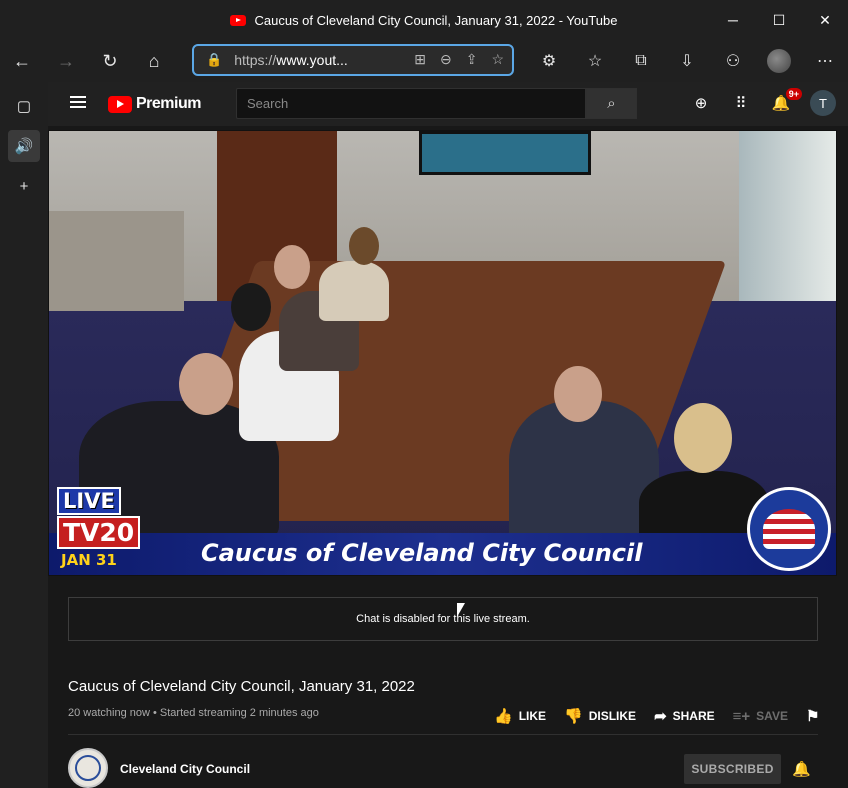 This screenshot has height=788, width=848. I want to click on youtube-logo: Premium, so click(154, 104).